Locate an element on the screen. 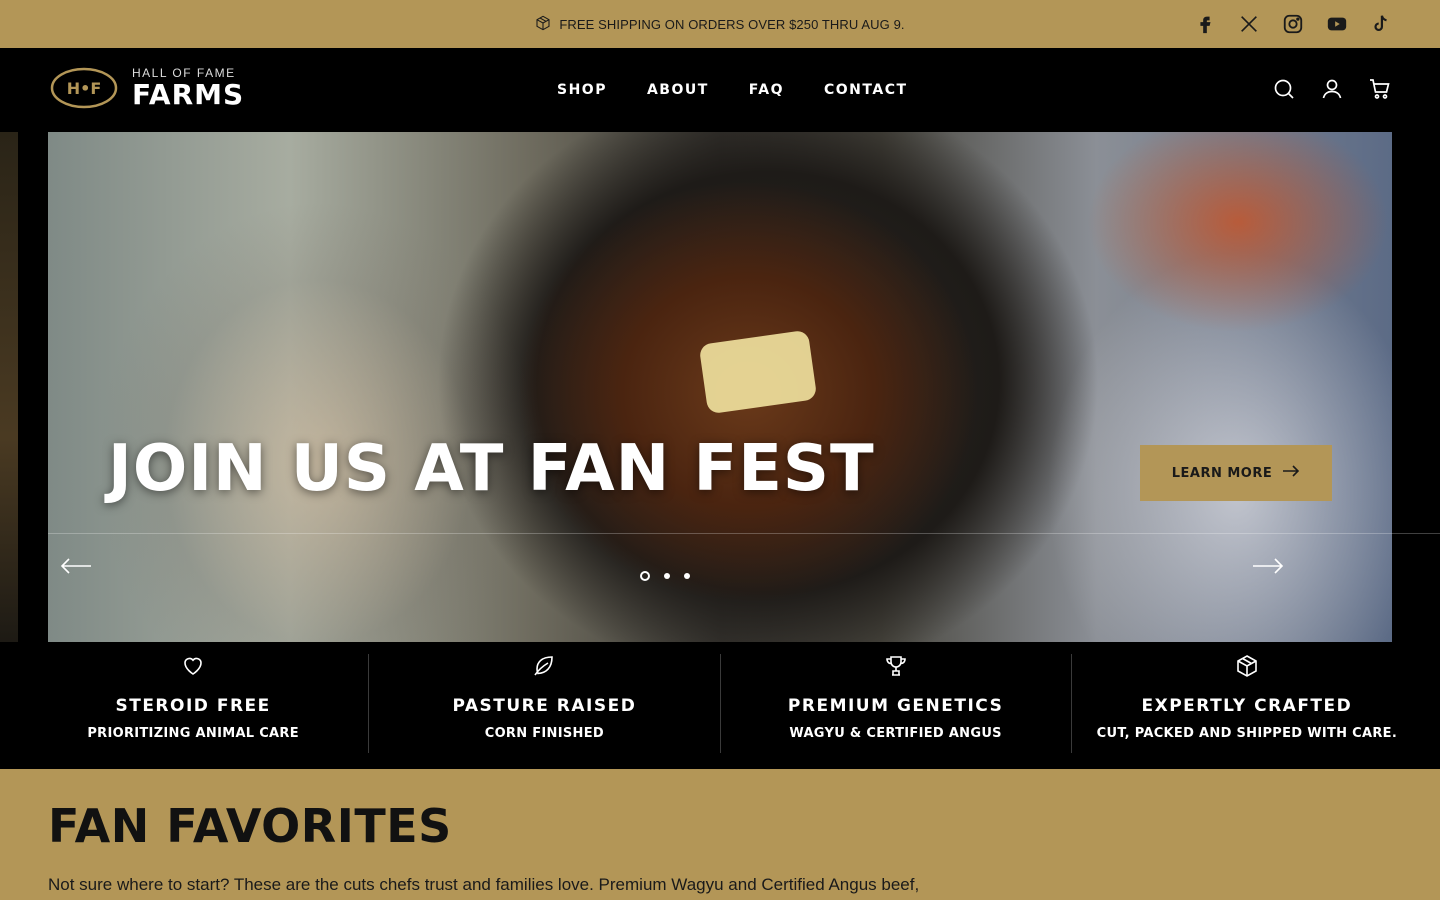 The image size is (1440, 900). next-slide-button is located at coordinates (1268, 566).